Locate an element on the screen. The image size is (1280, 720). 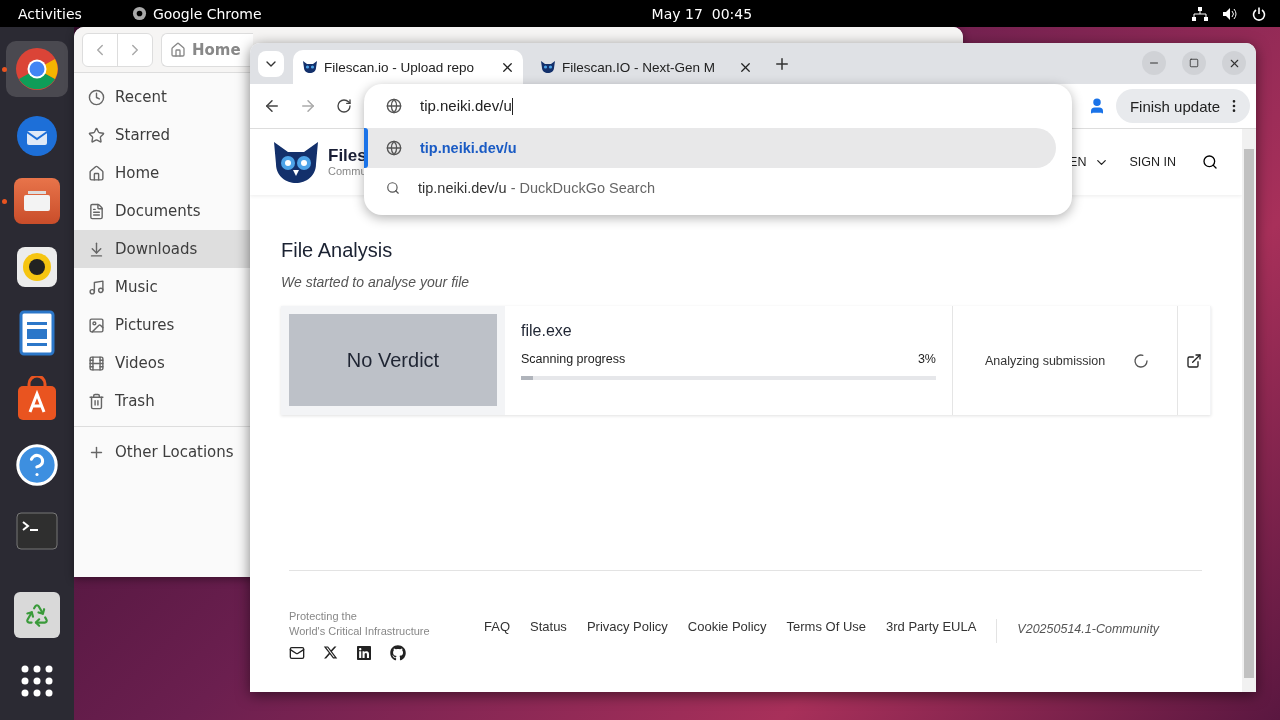
path-bar: Home is located at coordinates (207, 49).